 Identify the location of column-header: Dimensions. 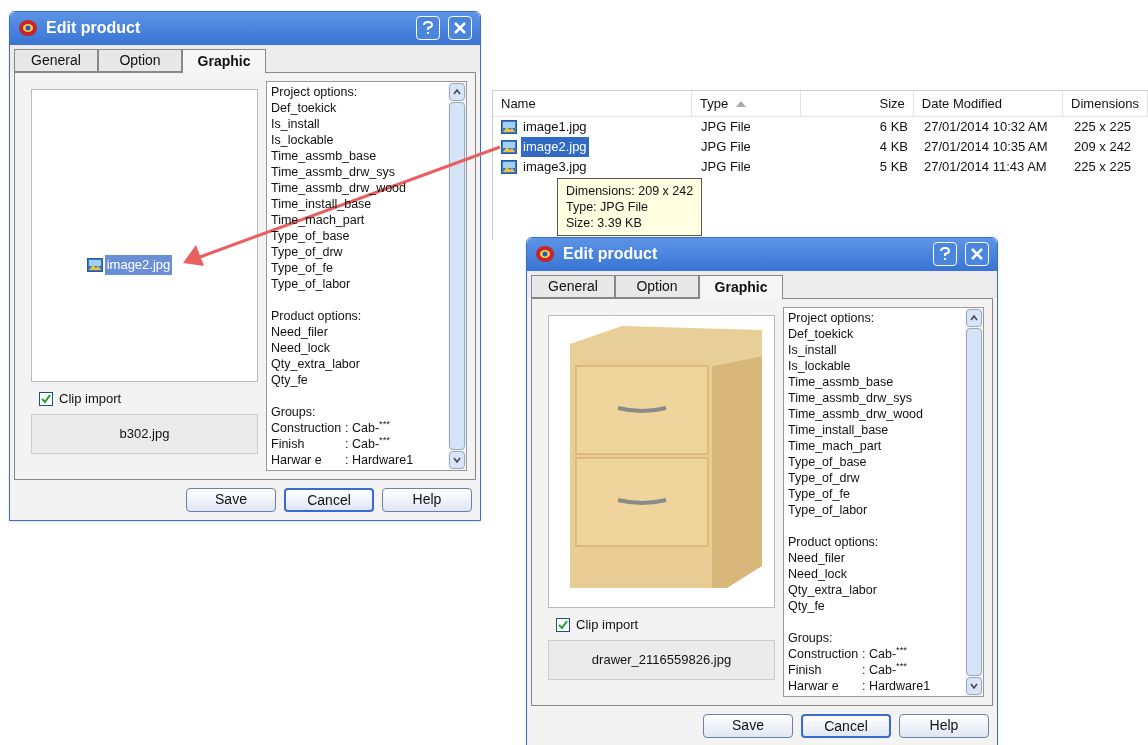
(1105, 103).